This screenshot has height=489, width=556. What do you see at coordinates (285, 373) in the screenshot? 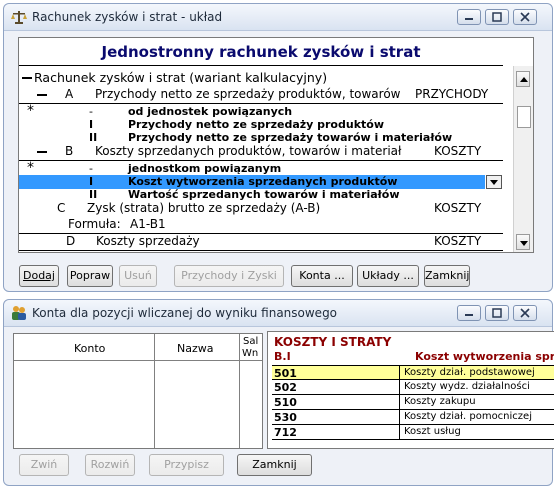
I see `account-number: 501` at bounding box center [285, 373].